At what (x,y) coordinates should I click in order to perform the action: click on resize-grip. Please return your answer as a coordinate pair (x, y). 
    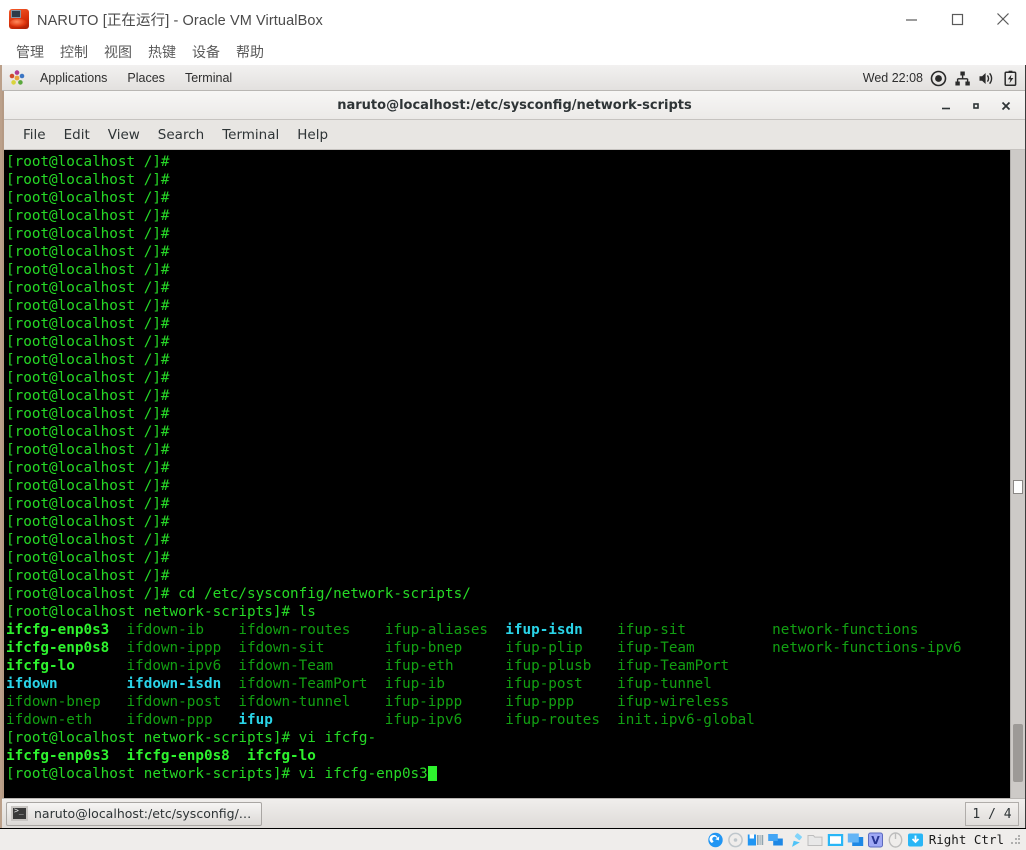
    Looking at the image, I should click on (1016, 839).